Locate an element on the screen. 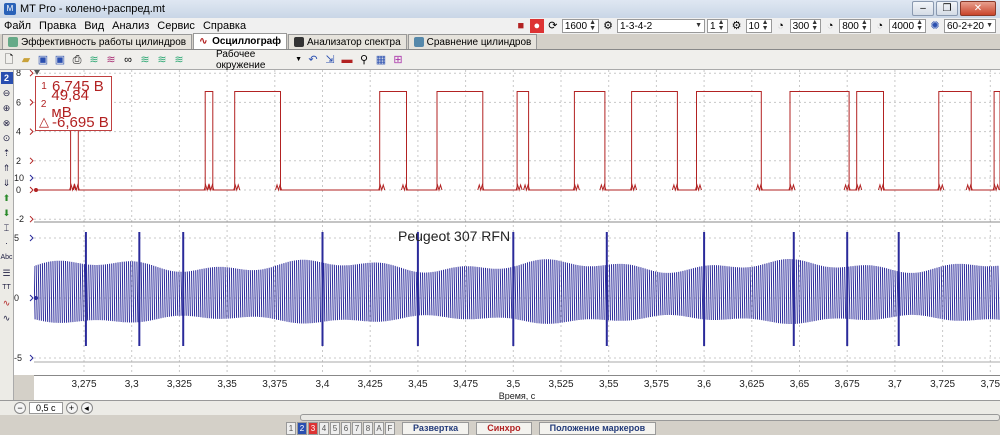  markers-panel: Положение маркеров is located at coordinates (597, 428).